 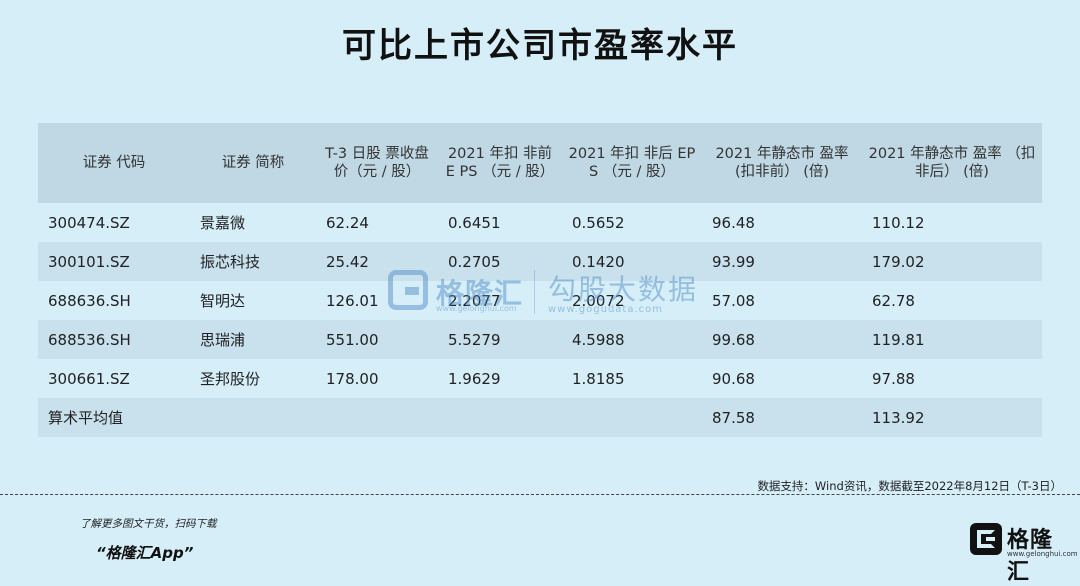 I want to click on table-cell: 551.00, so click(x=377, y=339).